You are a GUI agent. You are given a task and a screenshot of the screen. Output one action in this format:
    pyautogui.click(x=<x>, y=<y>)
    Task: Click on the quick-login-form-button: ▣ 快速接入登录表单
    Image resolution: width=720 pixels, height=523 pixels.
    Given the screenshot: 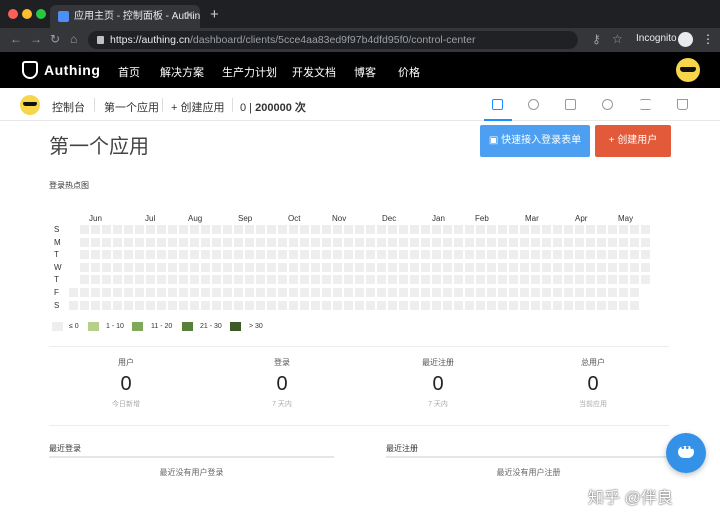 What is the action you would take?
    pyautogui.click(x=535, y=141)
    